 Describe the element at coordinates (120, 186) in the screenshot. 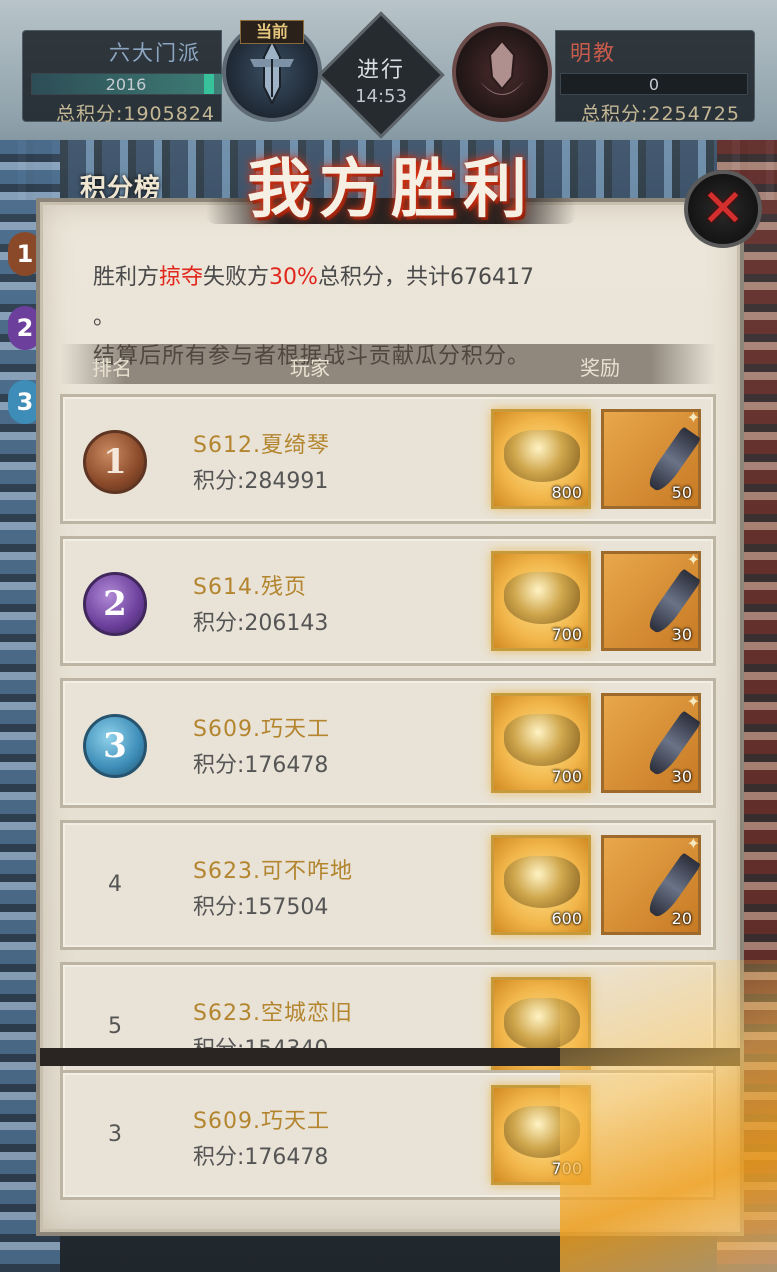

I see `ranking-tab: 积分榜` at that location.